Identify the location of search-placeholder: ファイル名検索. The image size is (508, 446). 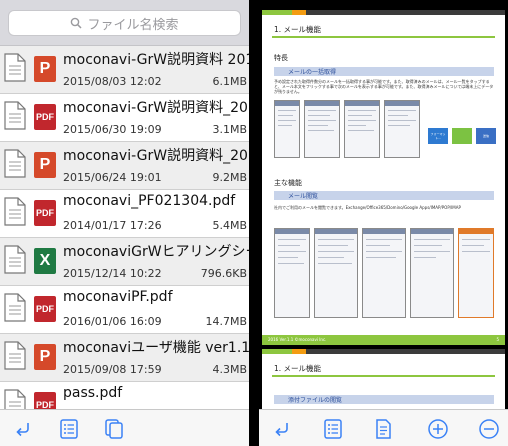
(133, 25).